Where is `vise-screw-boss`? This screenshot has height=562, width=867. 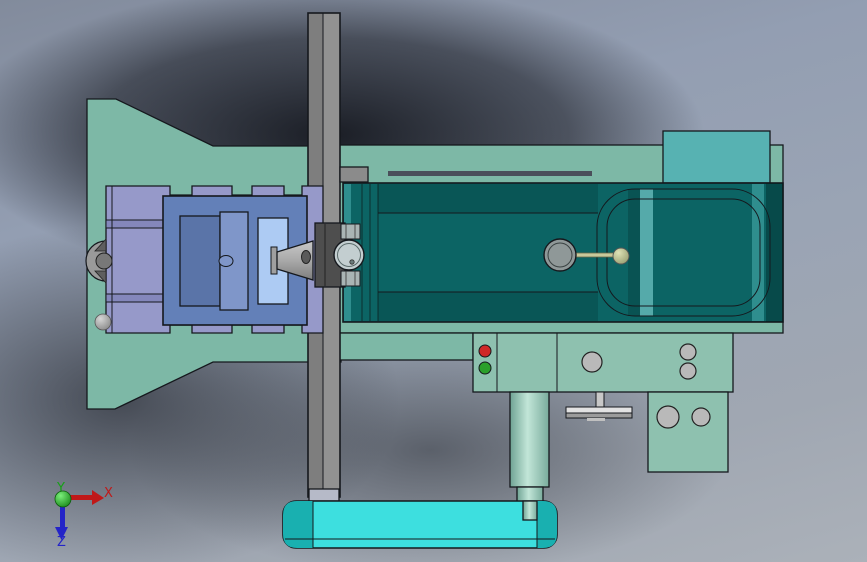
vise-screw-boss is located at coordinates (226, 261).